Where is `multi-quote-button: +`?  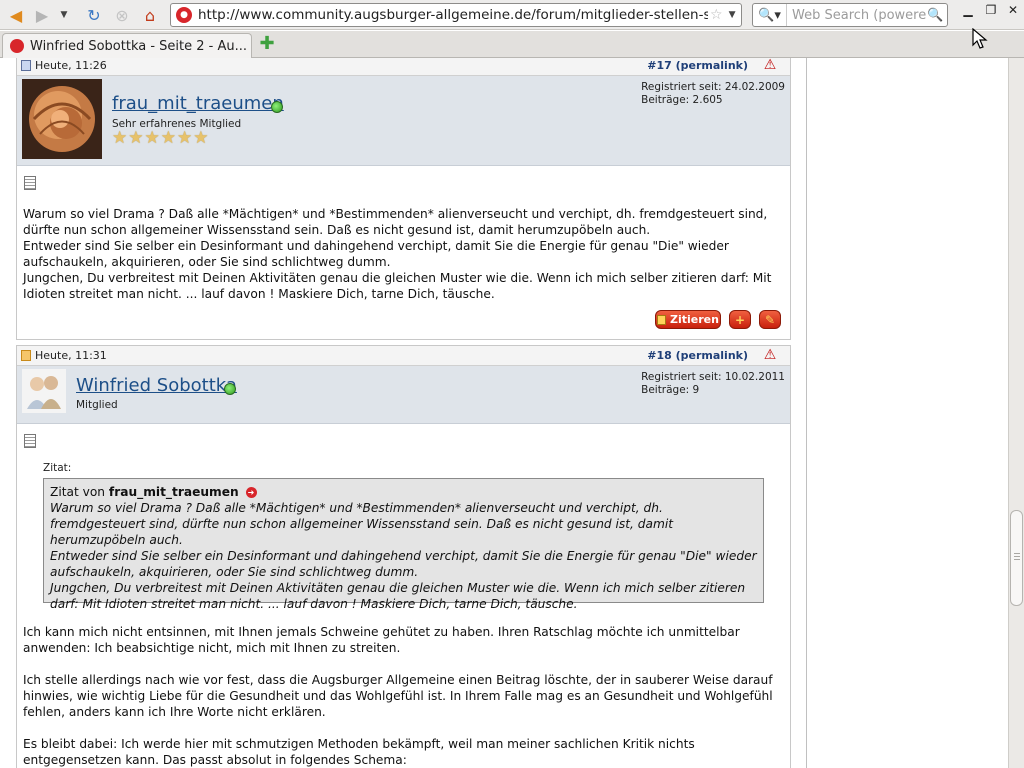
multi-quote-button: + is located at coordinates (740, 319).